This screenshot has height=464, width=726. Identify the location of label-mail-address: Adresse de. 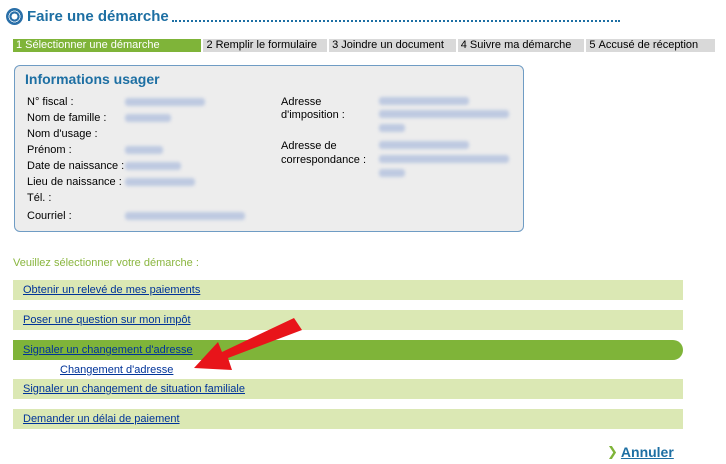
(309, 146).